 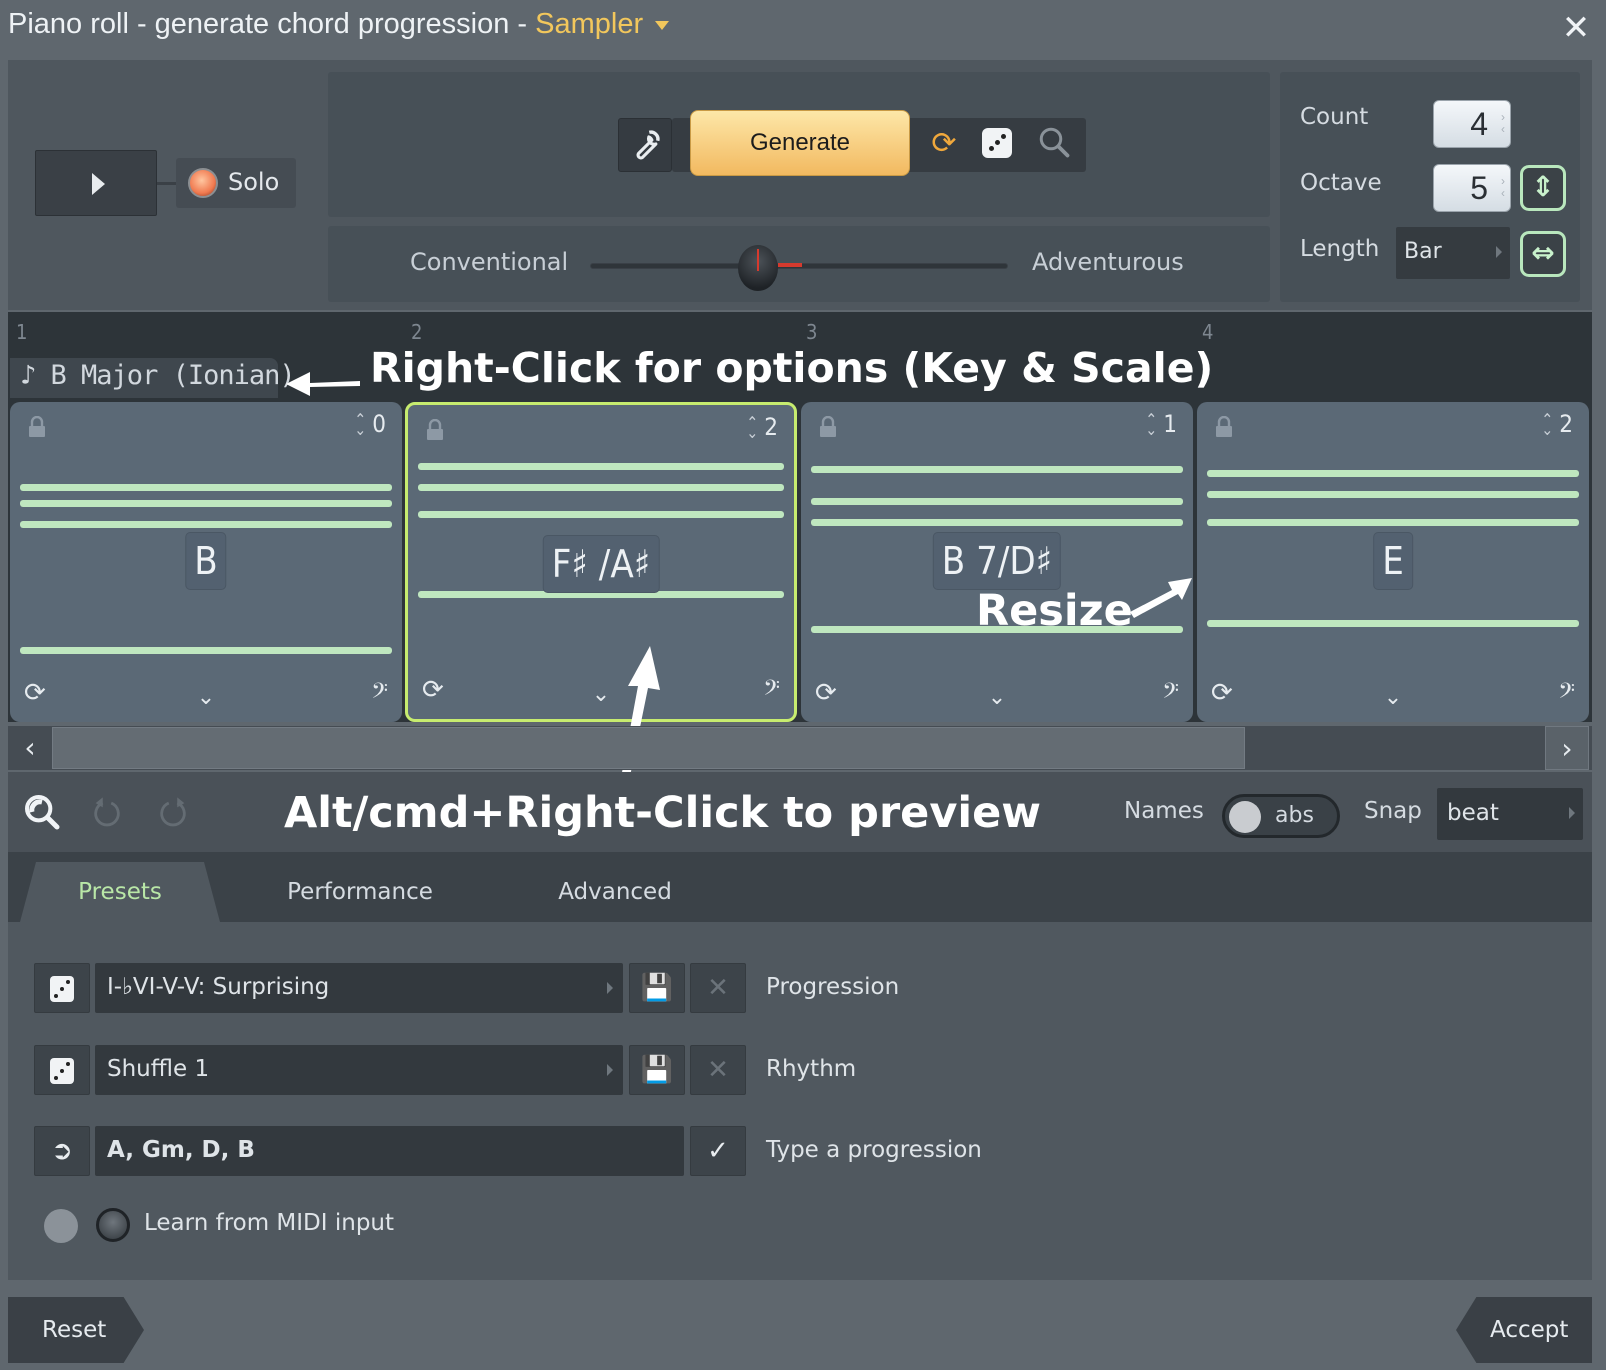 What do you see at coordinates (1294, 815) in the screenshot?
I see `names-toggle-value: abs` at bounding box center [1294, 815].